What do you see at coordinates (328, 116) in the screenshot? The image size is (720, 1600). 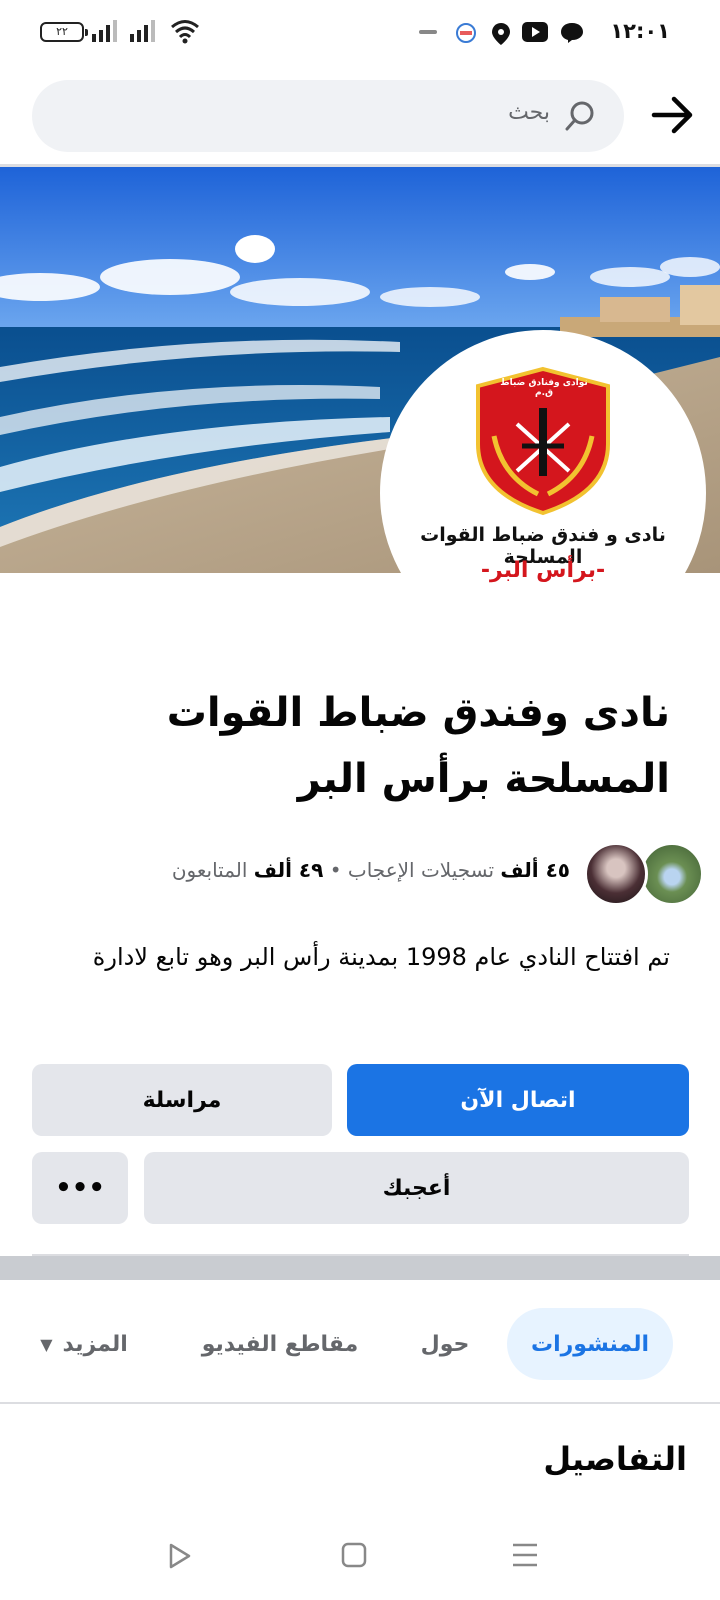 I see `search-input: بحث` at bounding box center [328, 116].